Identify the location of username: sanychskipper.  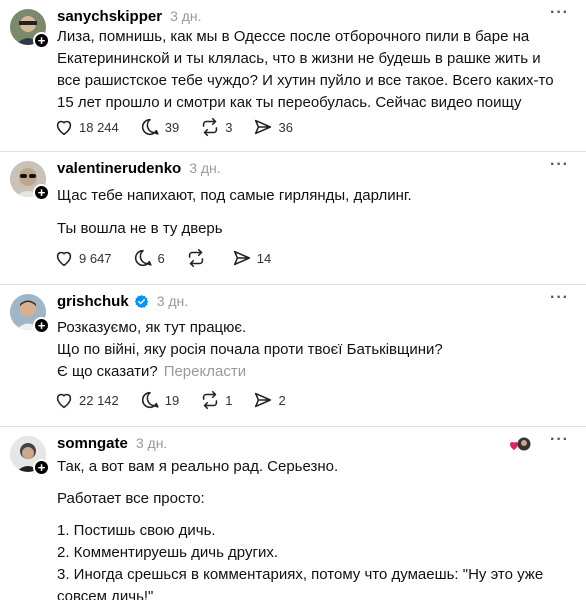
(109, 16).